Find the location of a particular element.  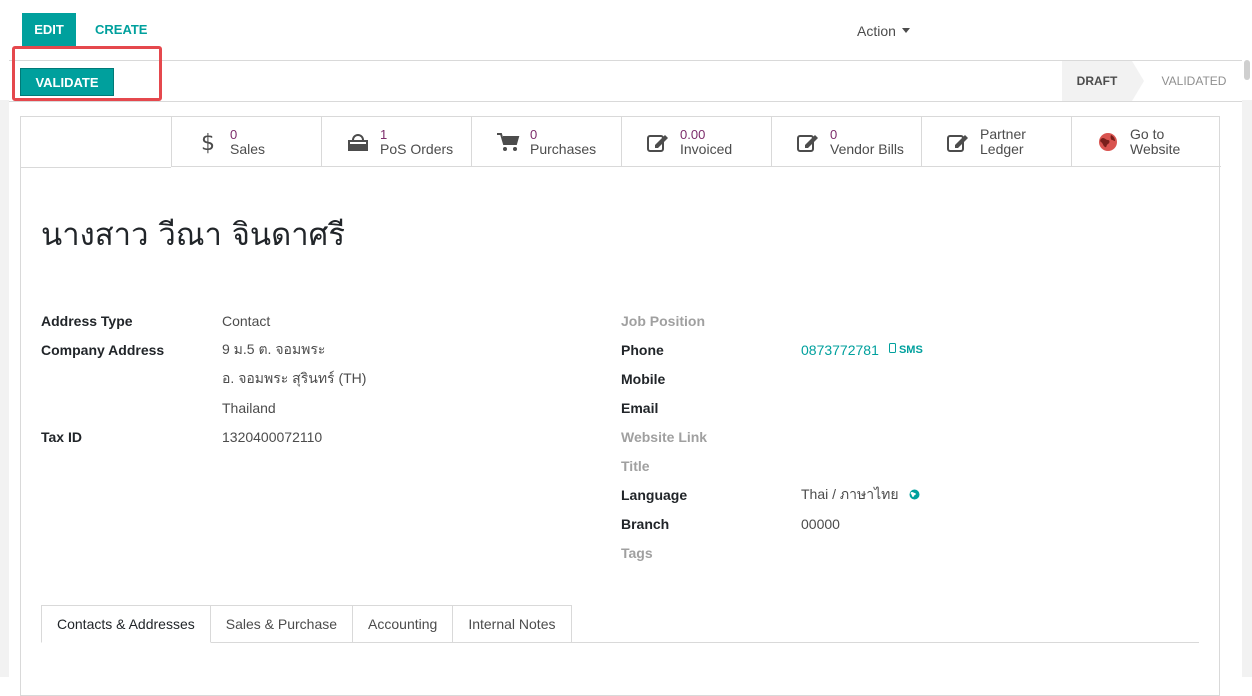

status-stages: DRAFT VALIDATED is located at coordinates (1152, 81).